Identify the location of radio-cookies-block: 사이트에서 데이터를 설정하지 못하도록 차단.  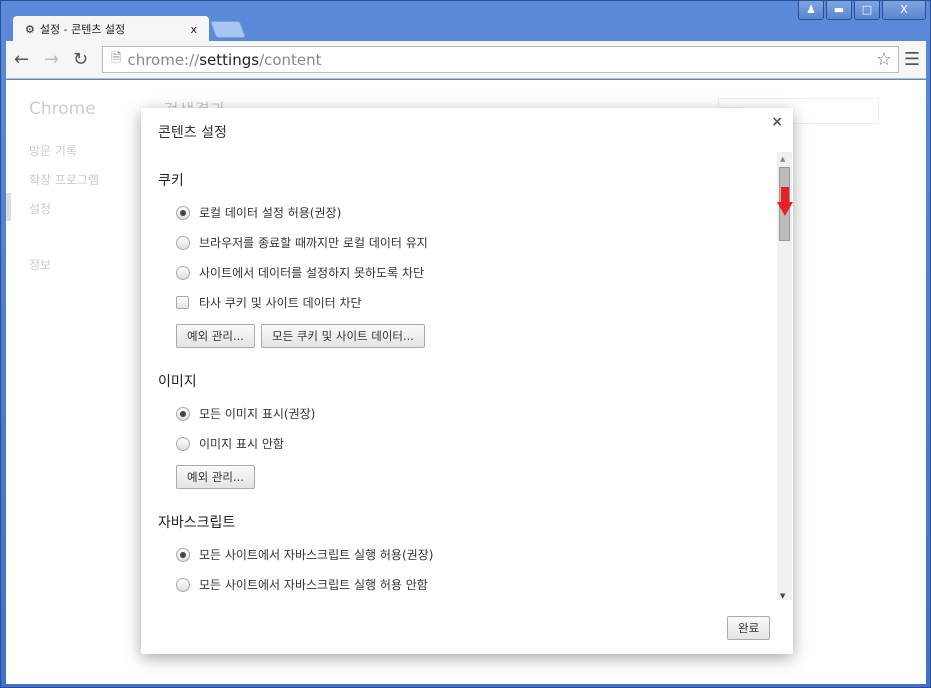
(300, 272).